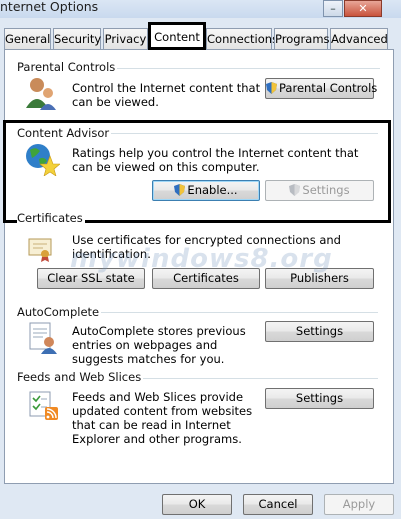  I want to click on feeds-settings-button: Settings, so click(319, 398).